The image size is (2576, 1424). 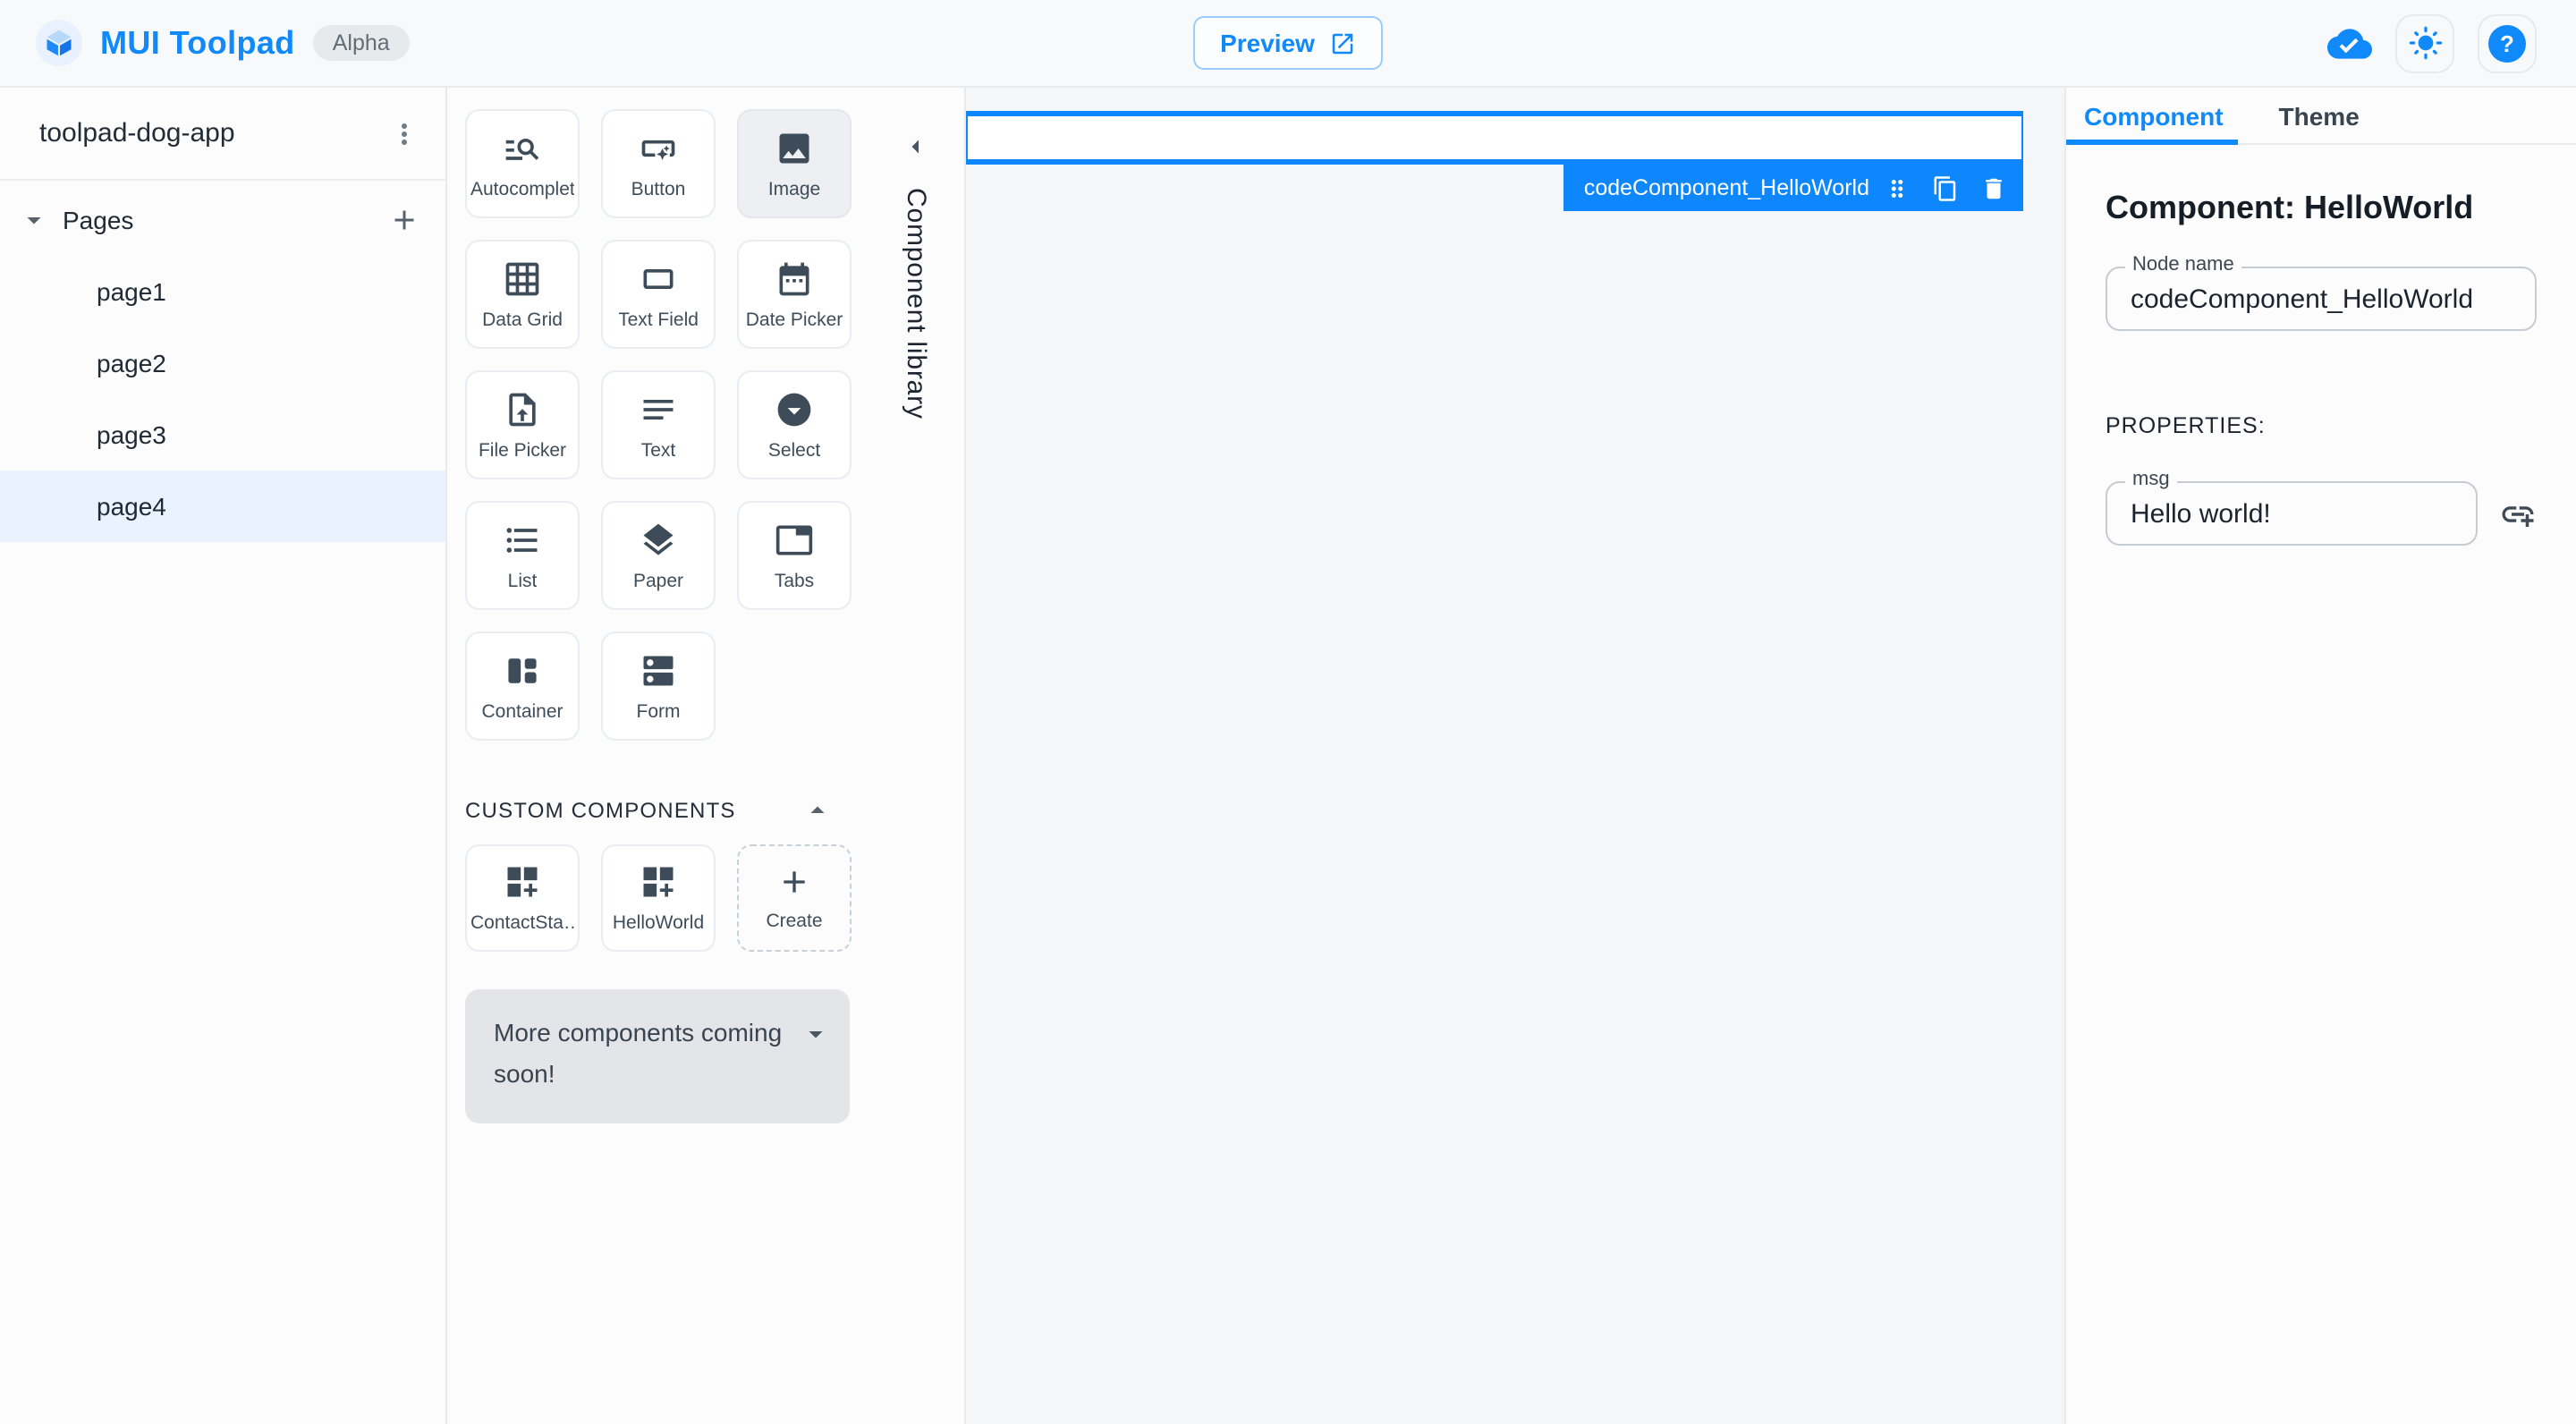 I want to click on tab-component: Component, so click(x=2154, y=115).